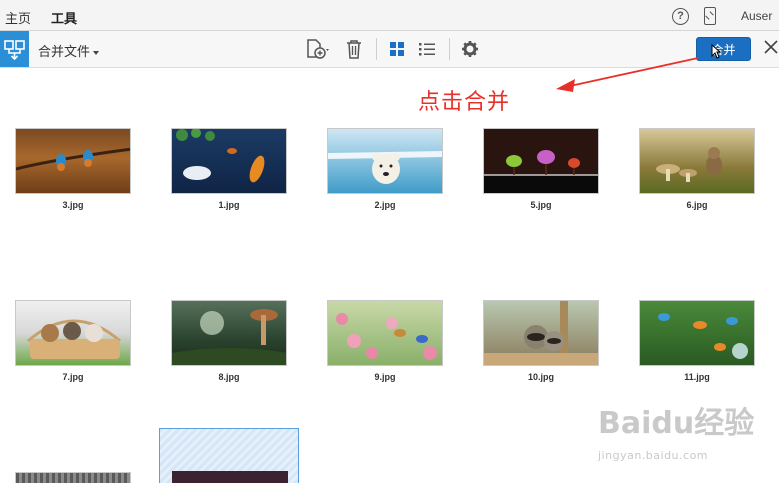 The height and width of the screenshot is (483, 779). What do you see at coordinates (697, 205) in the screenshot?
I see `file-name-label: 6.jpg` at bounding box center [697, 205].